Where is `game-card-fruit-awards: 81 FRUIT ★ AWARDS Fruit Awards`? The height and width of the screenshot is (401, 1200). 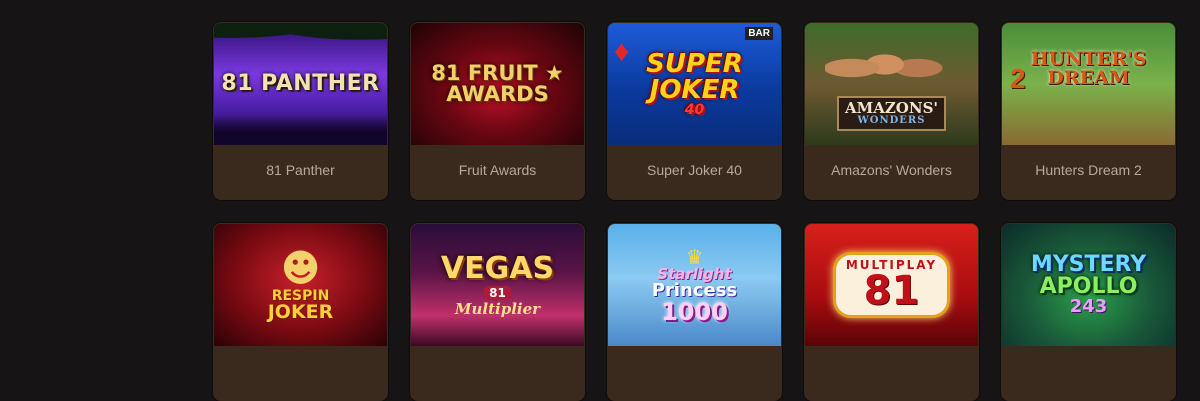 game-card-fruit-awards: 81 FRUIT ★ AWARDS Fruit Awards is located at coordinates (497, 111).